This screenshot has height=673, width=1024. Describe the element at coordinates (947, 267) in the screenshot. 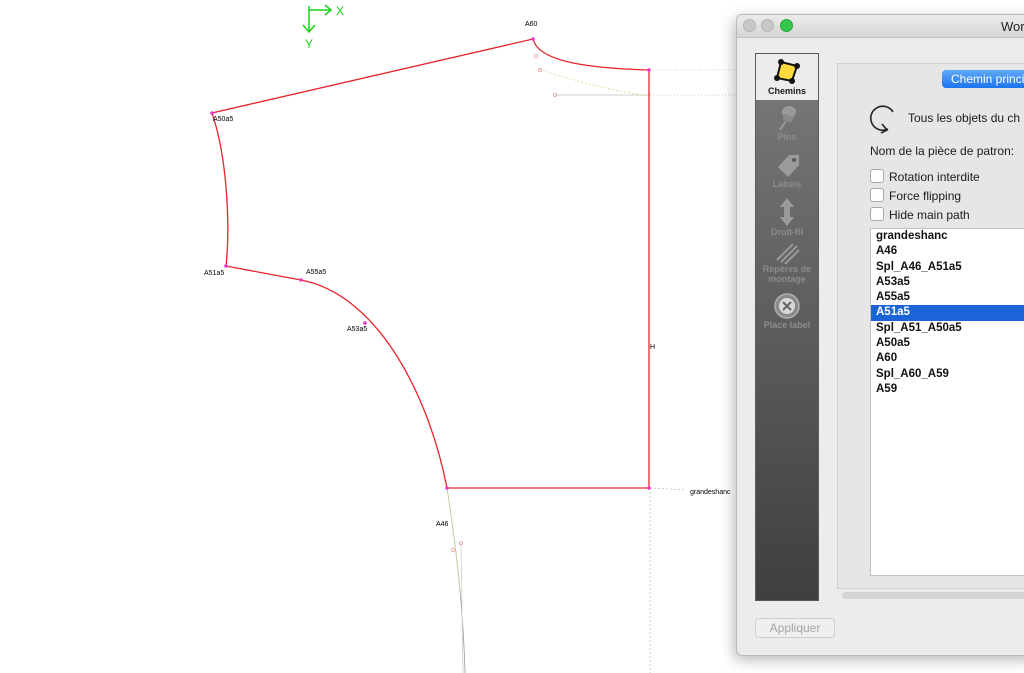

I see `list-item: Spl_A46_A51a5` at that location.